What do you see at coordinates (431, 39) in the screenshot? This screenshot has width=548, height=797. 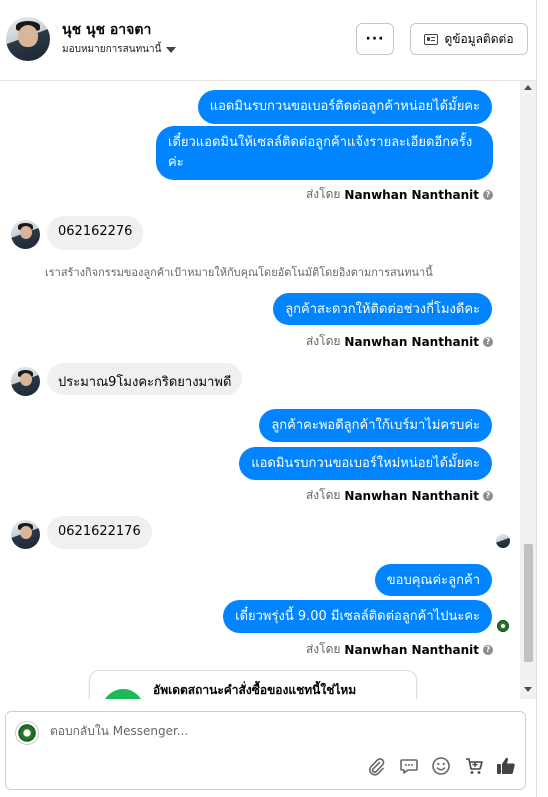 I see `contact-card-icon` at bounding box center [431, 39].